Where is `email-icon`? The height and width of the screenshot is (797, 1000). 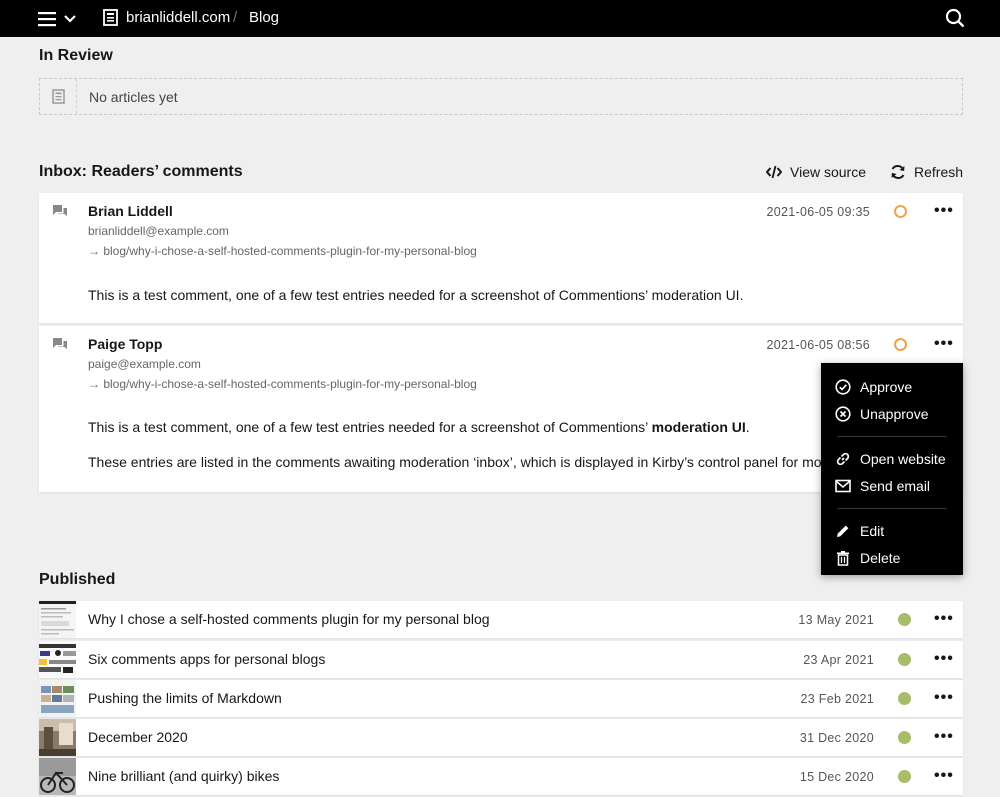
email-icon is located at coordinates (843, 486).